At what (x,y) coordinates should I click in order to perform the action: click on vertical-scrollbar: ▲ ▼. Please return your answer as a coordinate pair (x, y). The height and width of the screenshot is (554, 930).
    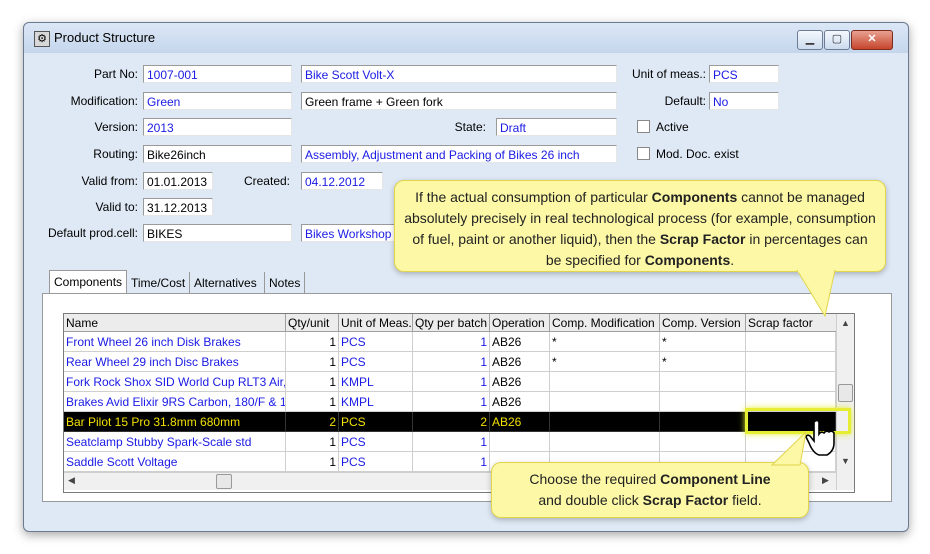
    Looking at the image, I should click on (845, 402).